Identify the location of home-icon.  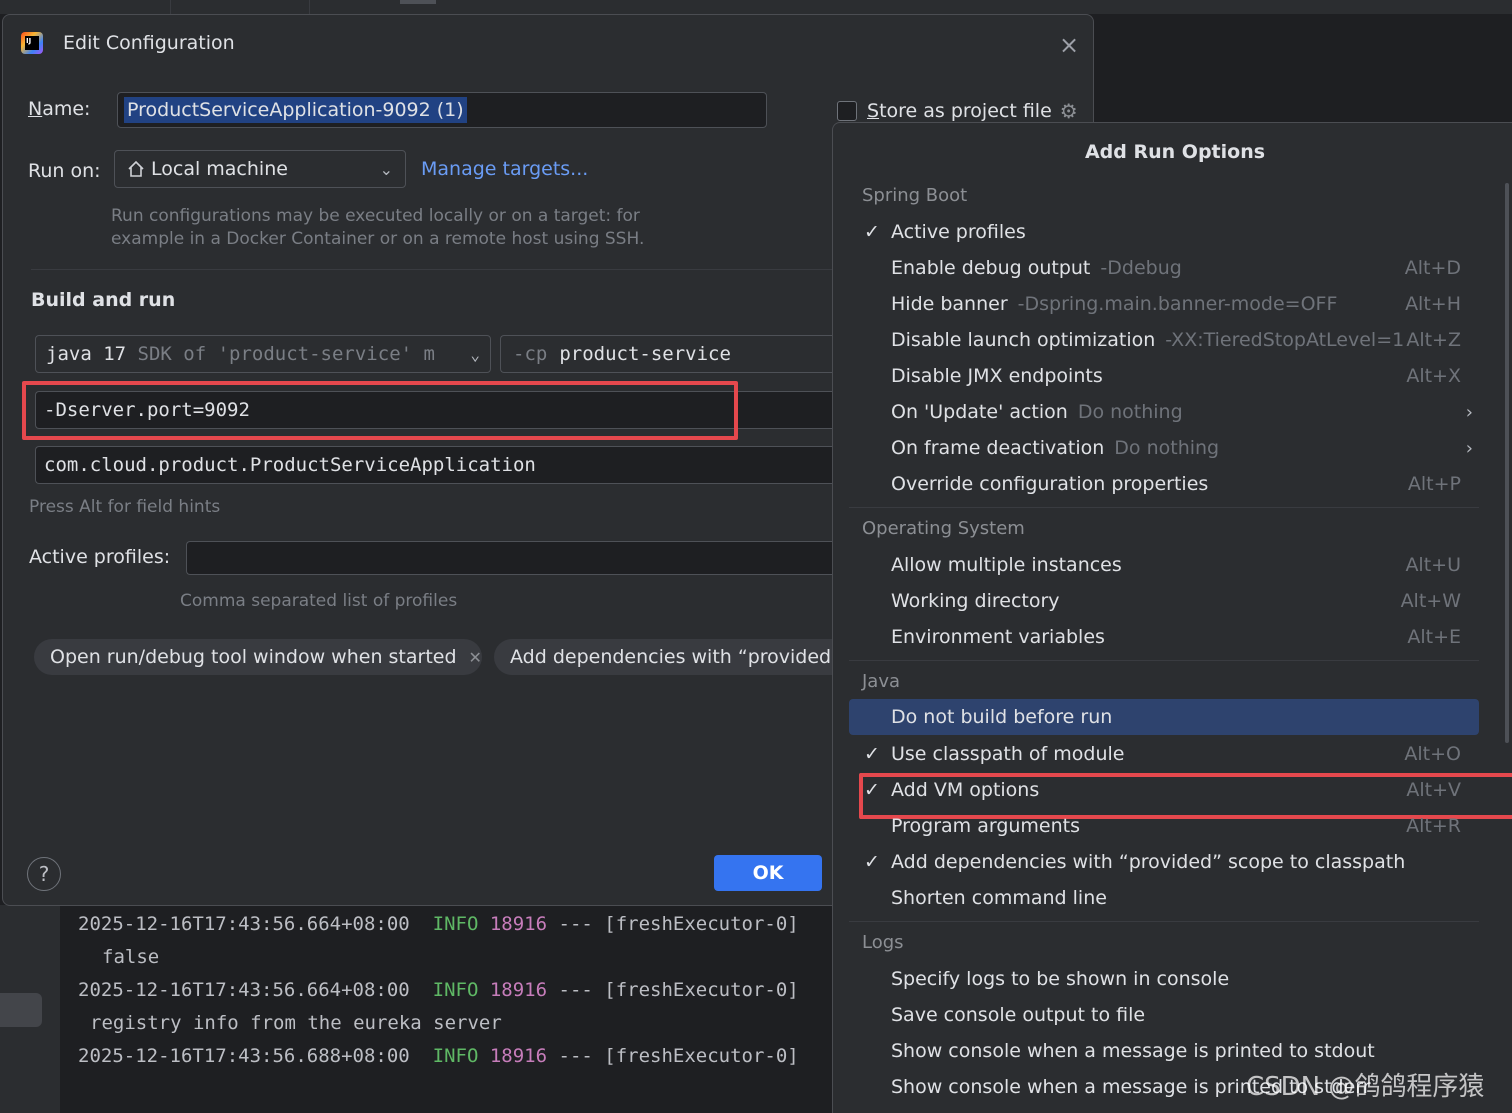
(136, 168).